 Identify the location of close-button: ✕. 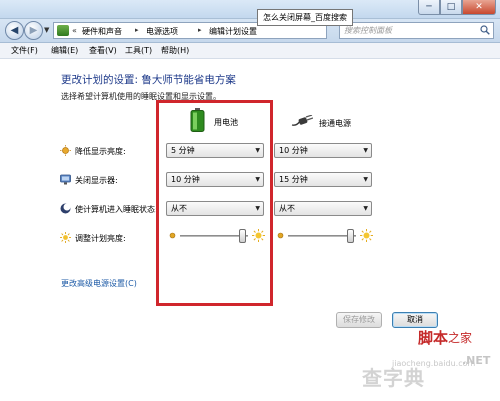
(479, 7).